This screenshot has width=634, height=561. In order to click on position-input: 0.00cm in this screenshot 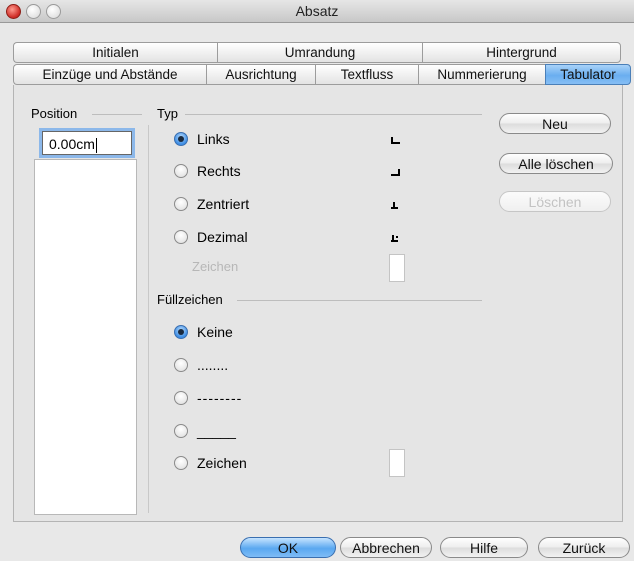, I will do `click(87, 143)`.